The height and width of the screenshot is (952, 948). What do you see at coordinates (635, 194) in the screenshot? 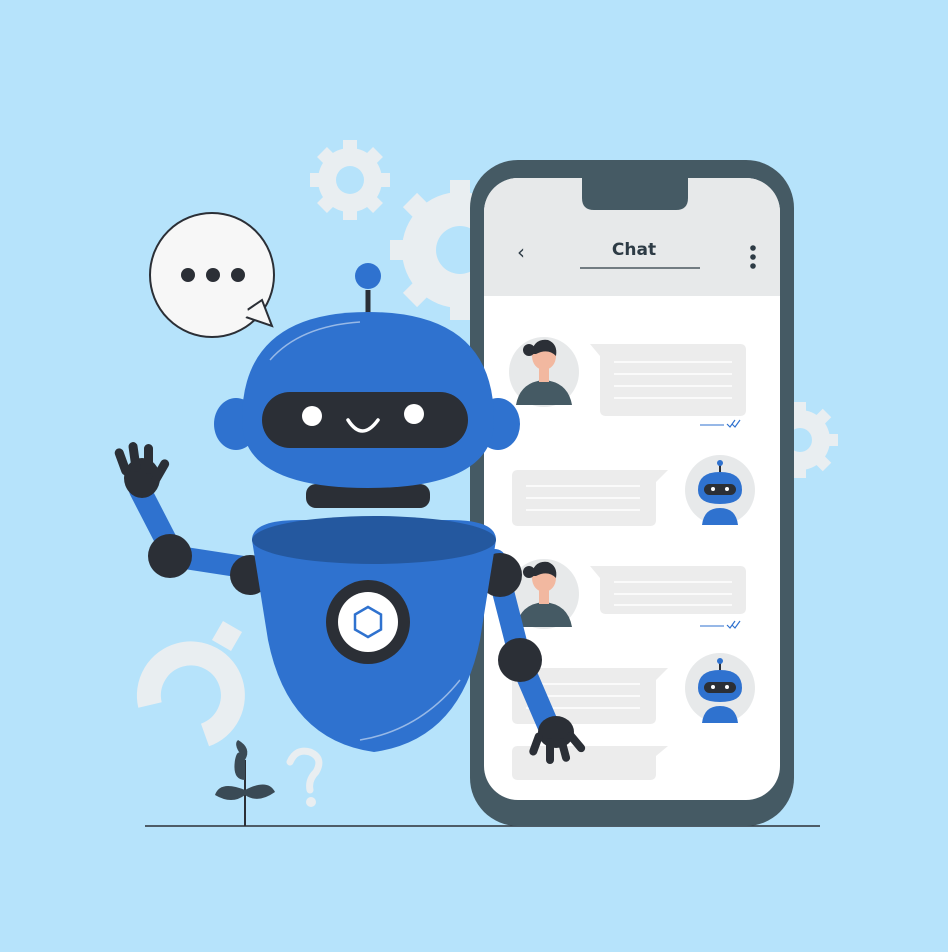
I see `phone-notch` at bounding box center [635, 194].